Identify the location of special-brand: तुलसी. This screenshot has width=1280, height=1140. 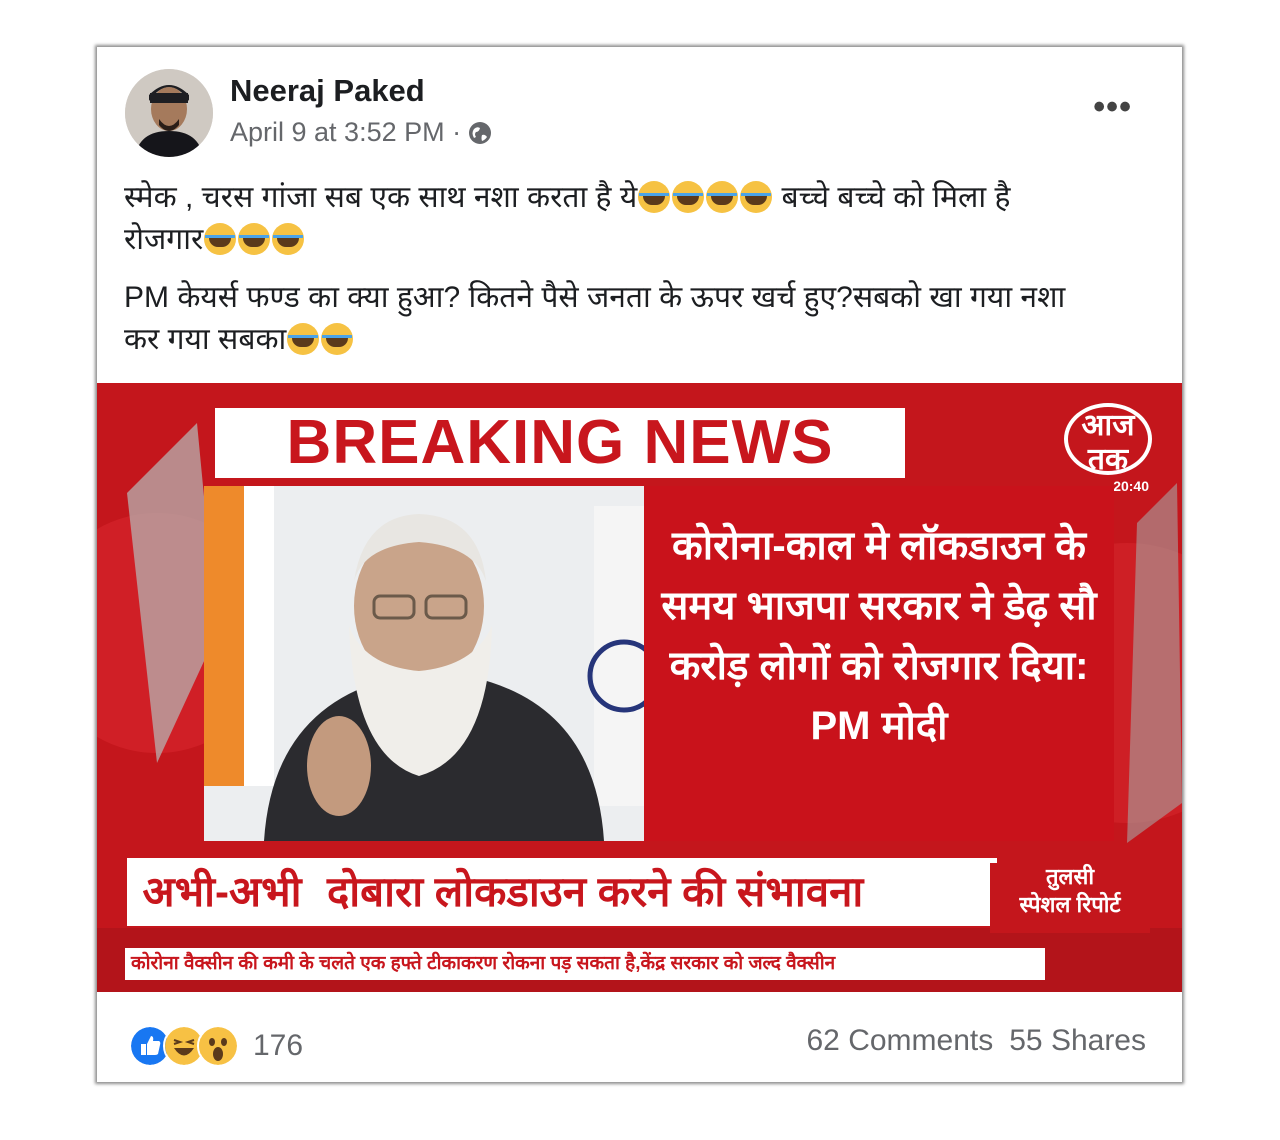
(1070, 876).